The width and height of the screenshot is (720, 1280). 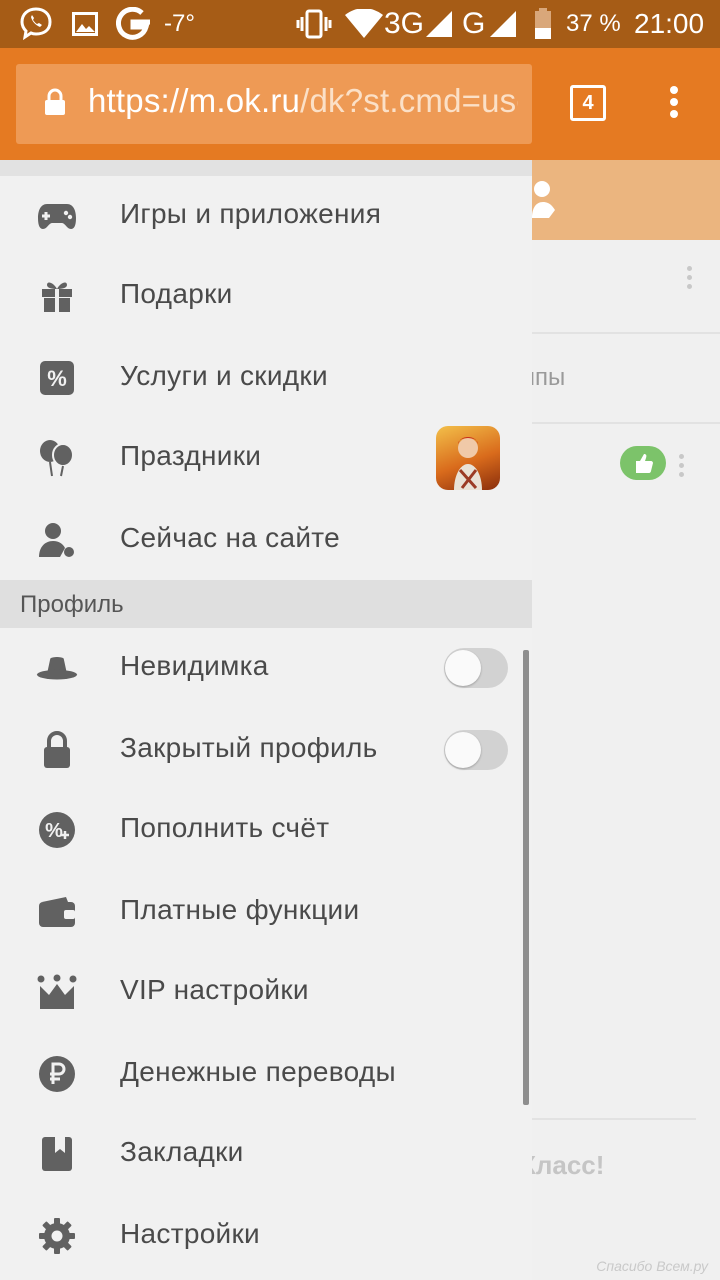 What do you see at coordinates (240, 909) in the screenshot?
I see `menu-item-label: Платные функции` at bounding box center [240, 909].